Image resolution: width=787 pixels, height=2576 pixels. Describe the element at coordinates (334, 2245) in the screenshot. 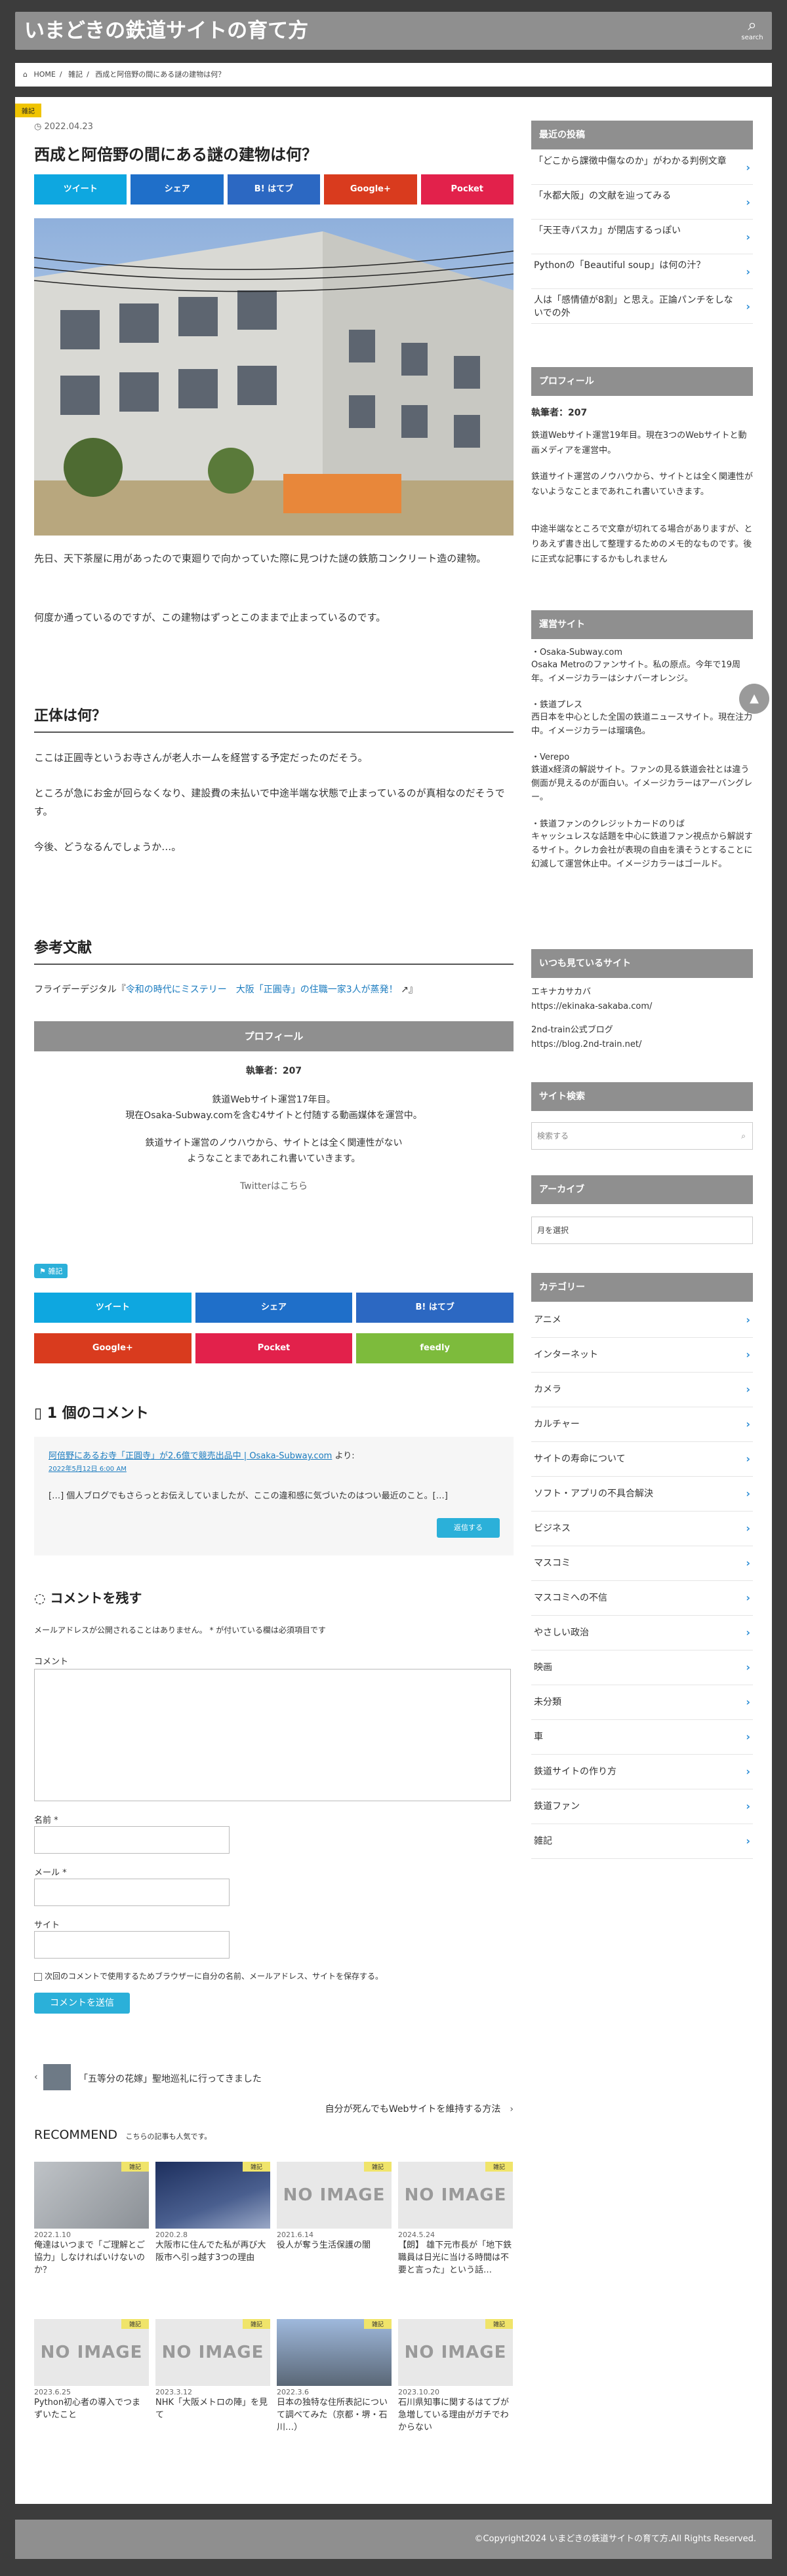

I see `recommend-title: 役人が奪う生活保護の闇` at that location.